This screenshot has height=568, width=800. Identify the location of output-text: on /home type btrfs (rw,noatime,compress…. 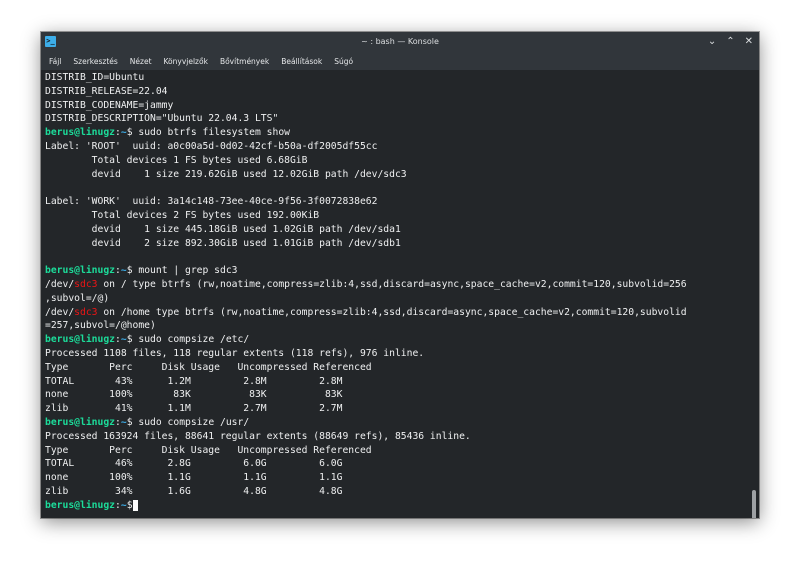
(392, 312).